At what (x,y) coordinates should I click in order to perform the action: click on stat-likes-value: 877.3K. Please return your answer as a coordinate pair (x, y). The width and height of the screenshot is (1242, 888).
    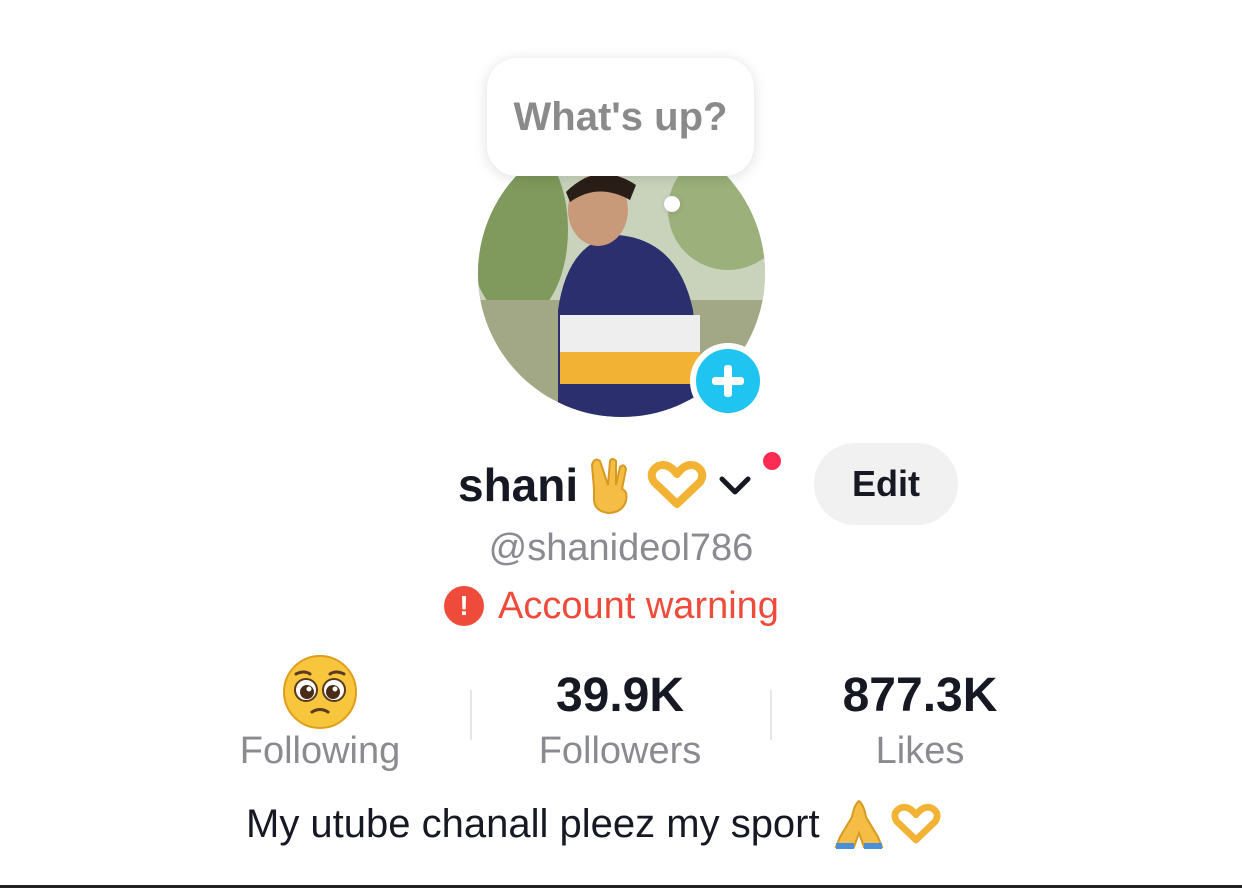
    Looking at the image, I should click on (920, 695).